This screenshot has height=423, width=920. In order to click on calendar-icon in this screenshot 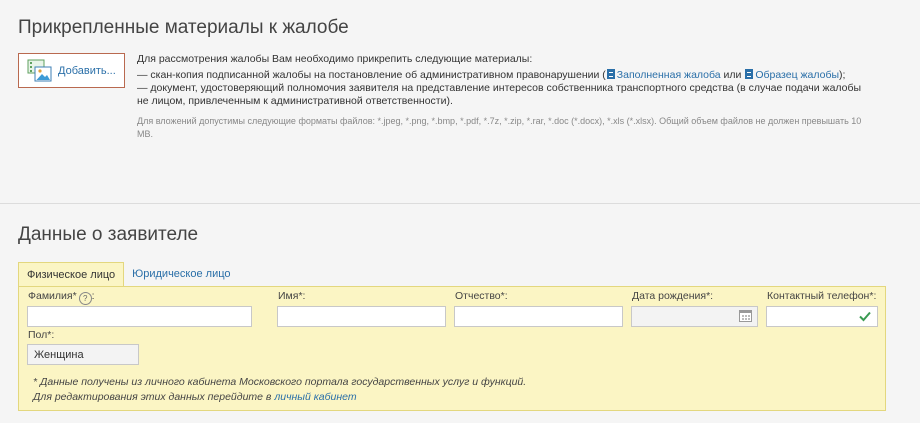, I will do `click(745, 316)`.